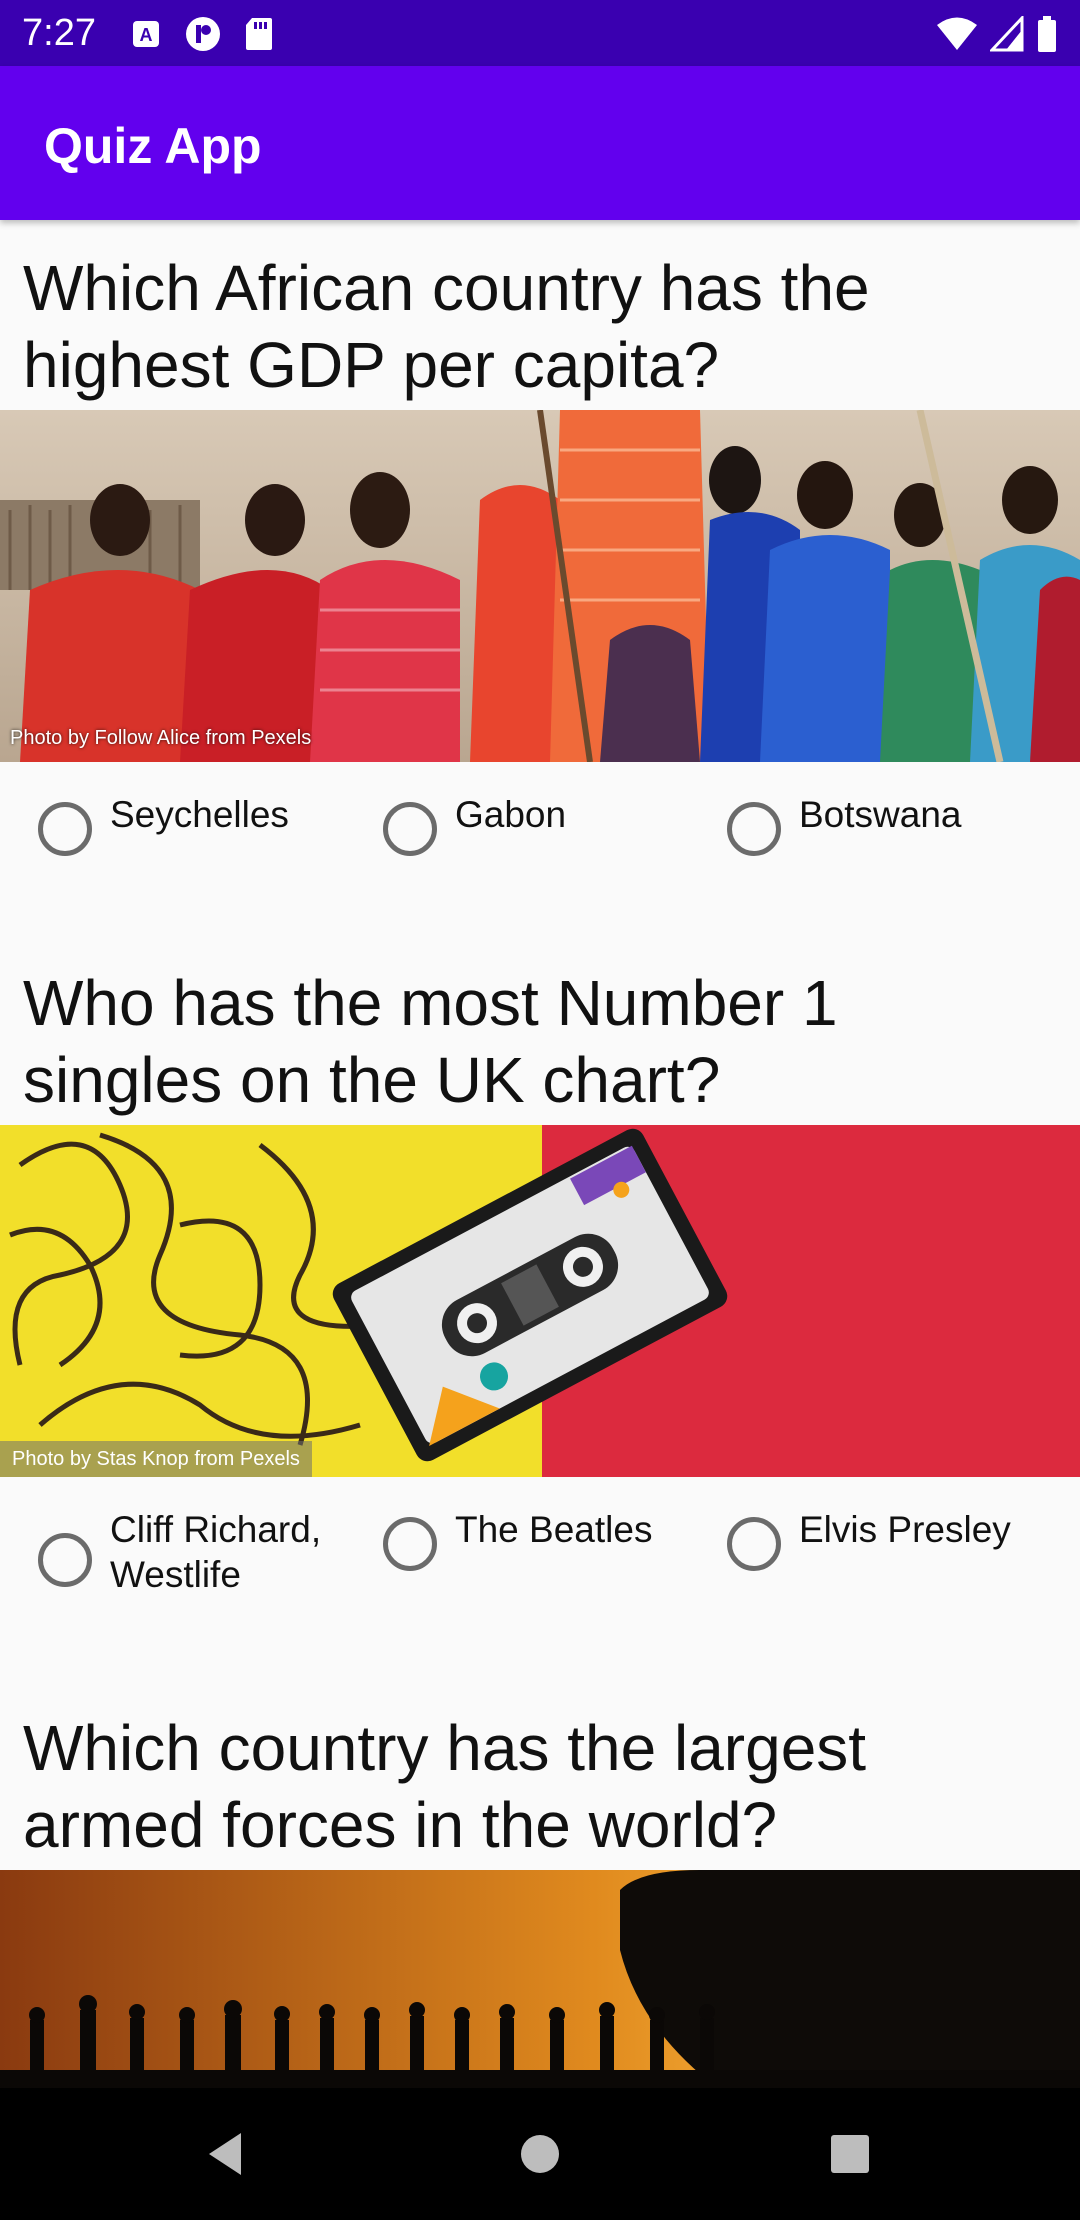 This screenshot has height=2220, width=1080. What do you see at coordinates (554, 1529) in the screenshot?
I see `option-label: The Beatles` at bounding box center [554, 1529].